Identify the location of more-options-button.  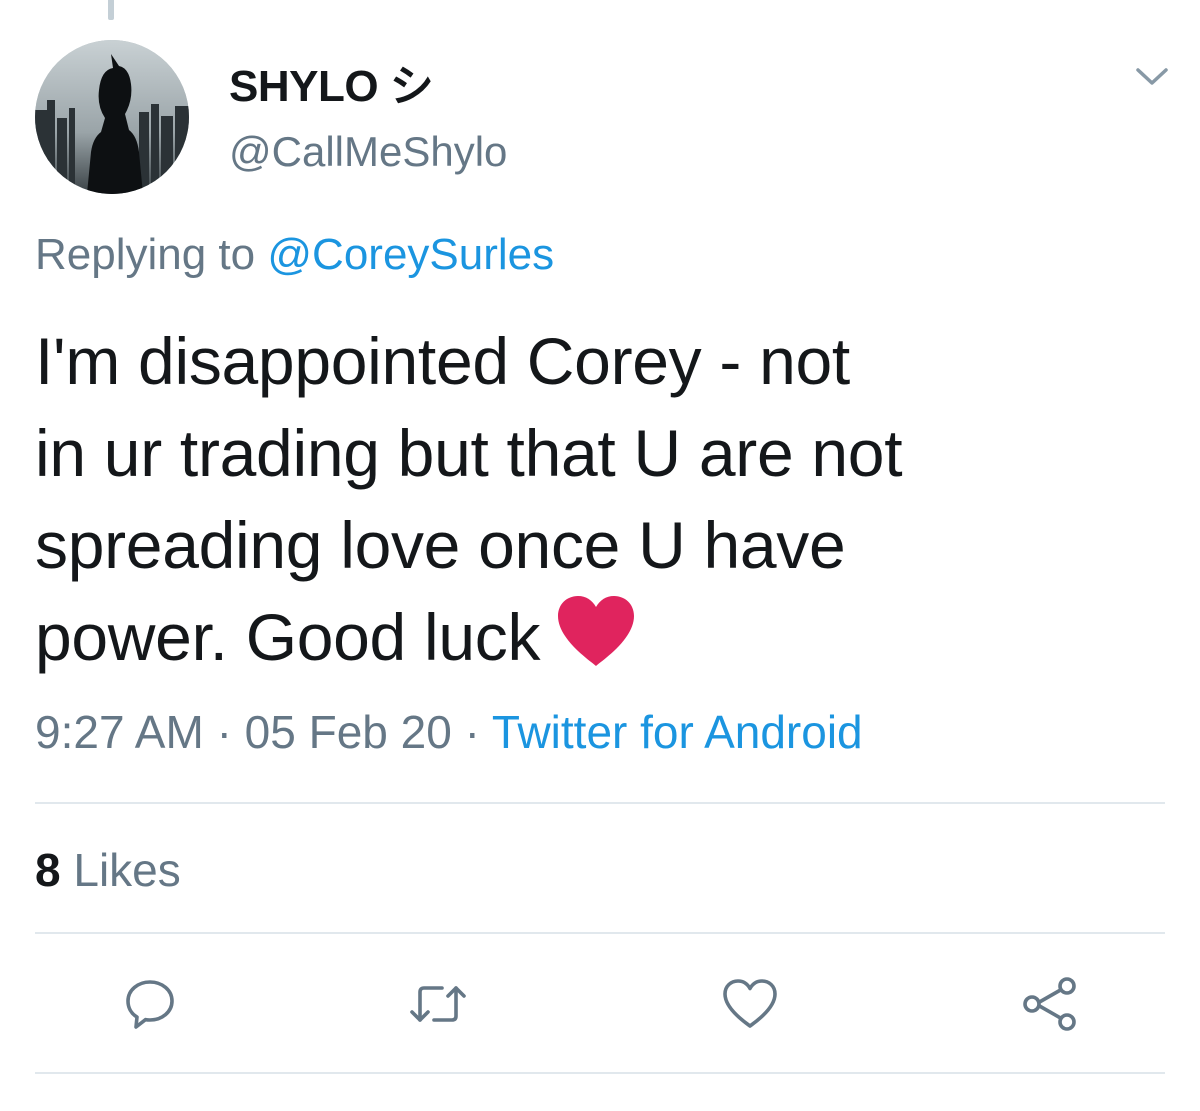
(1152, 77).